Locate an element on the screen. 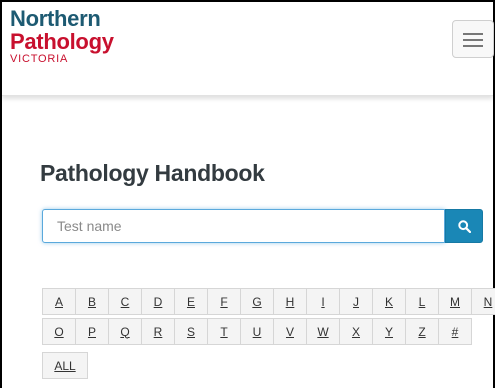 The image size is (495, 388). alphabet-link-z: Z is located at coordinates (422, 331).